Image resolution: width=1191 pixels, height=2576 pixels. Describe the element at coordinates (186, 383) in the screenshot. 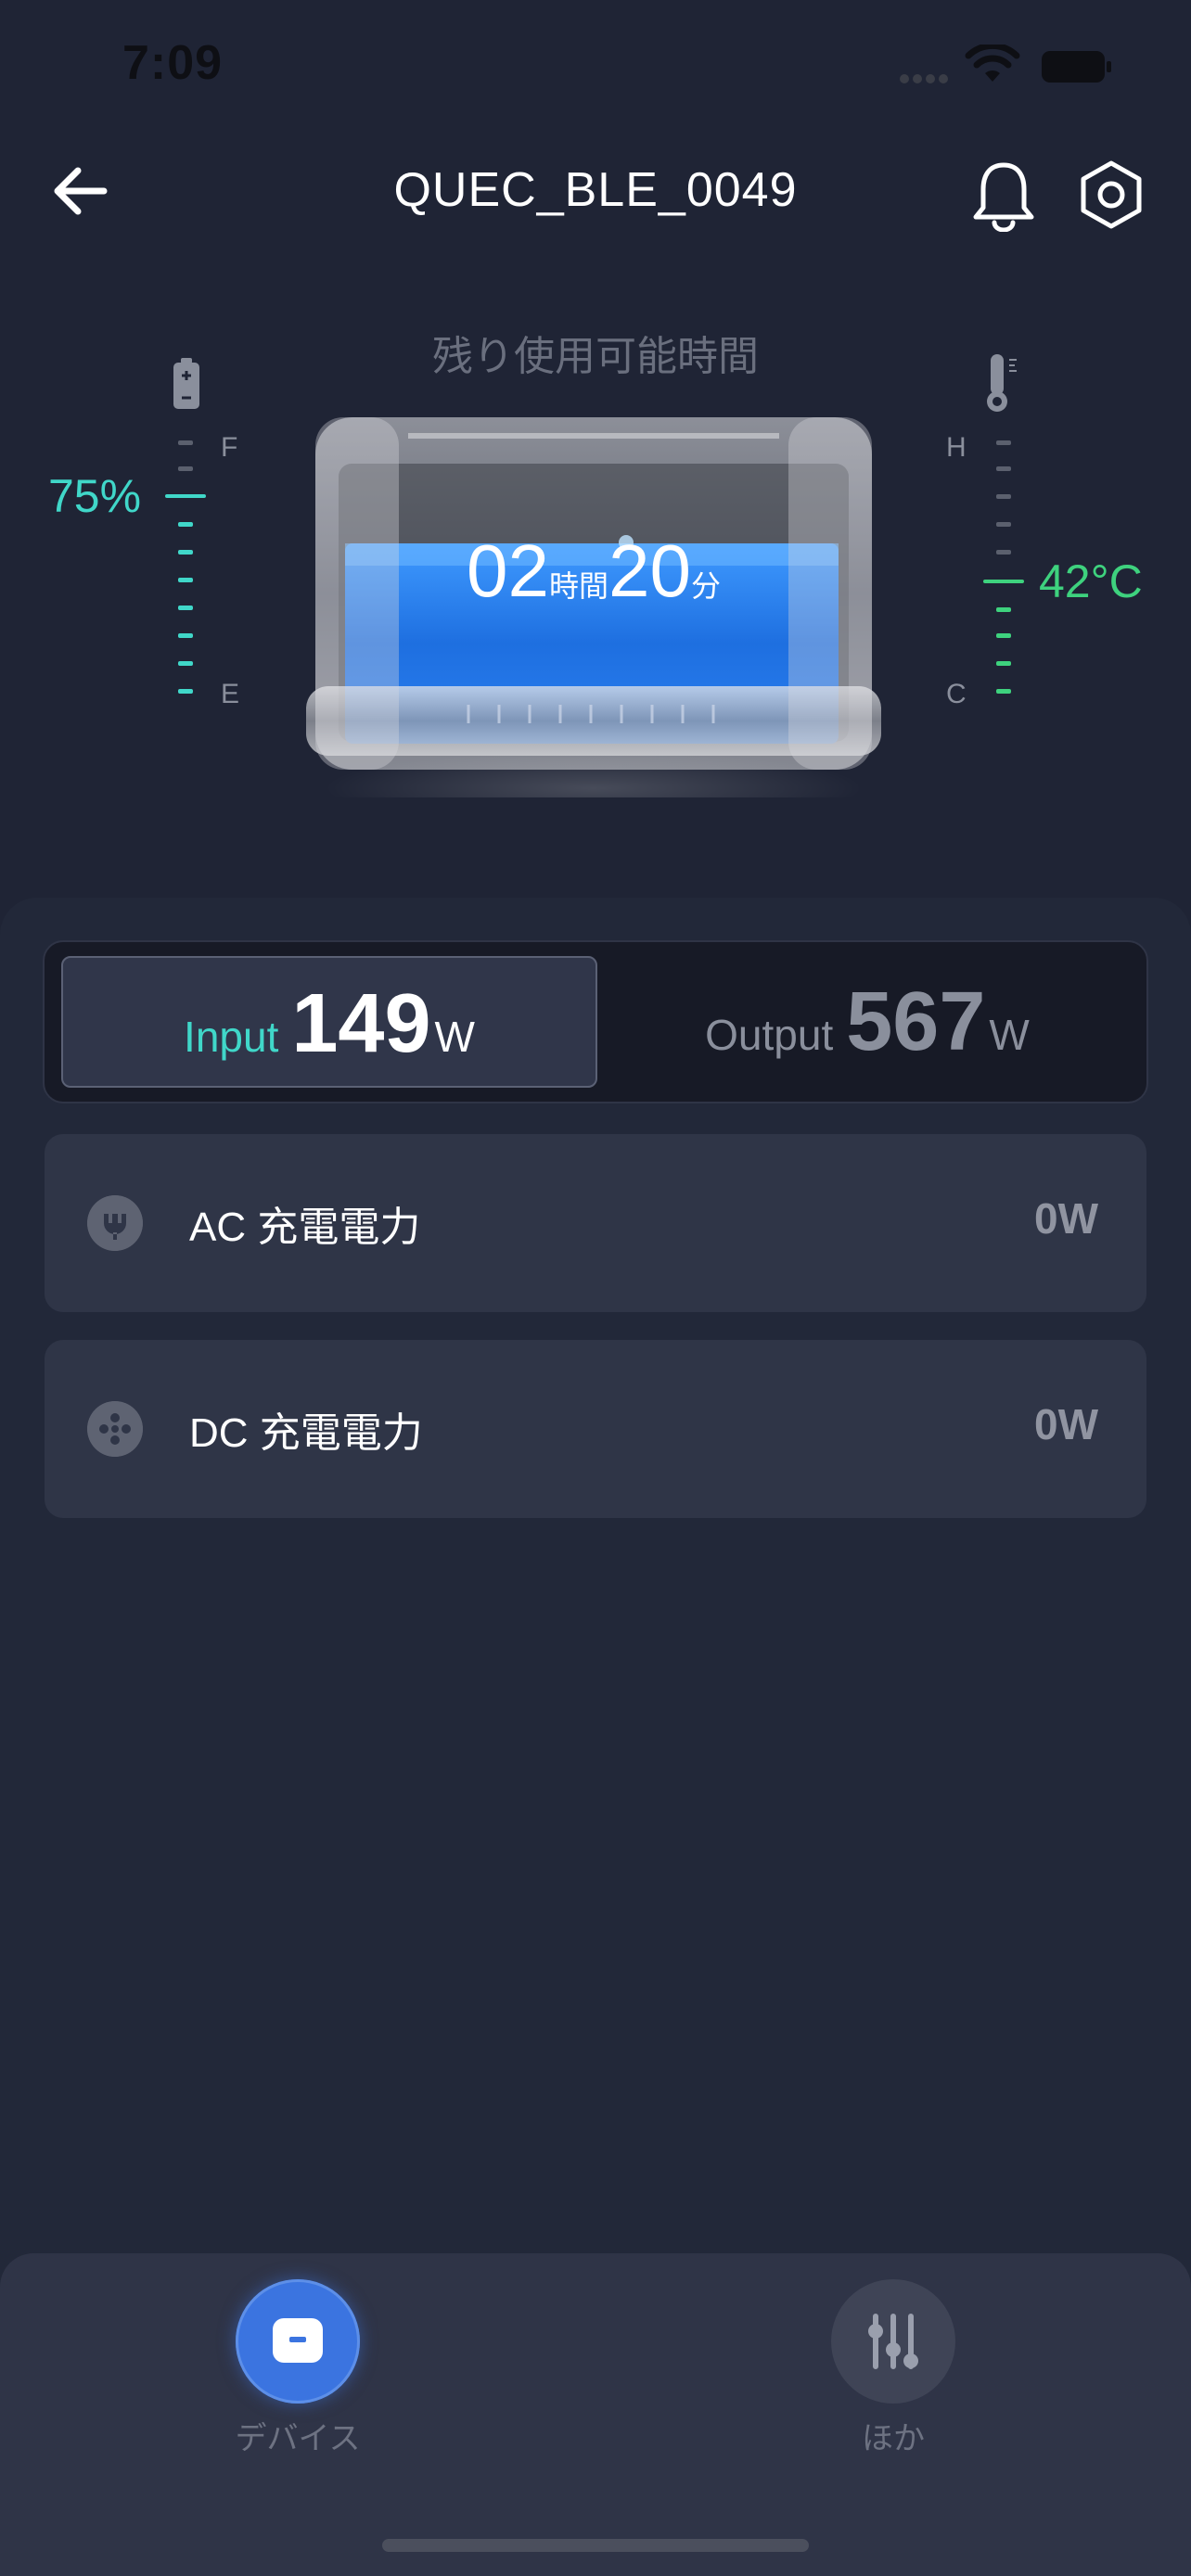

I see `battery-gauge-icon` at that location.